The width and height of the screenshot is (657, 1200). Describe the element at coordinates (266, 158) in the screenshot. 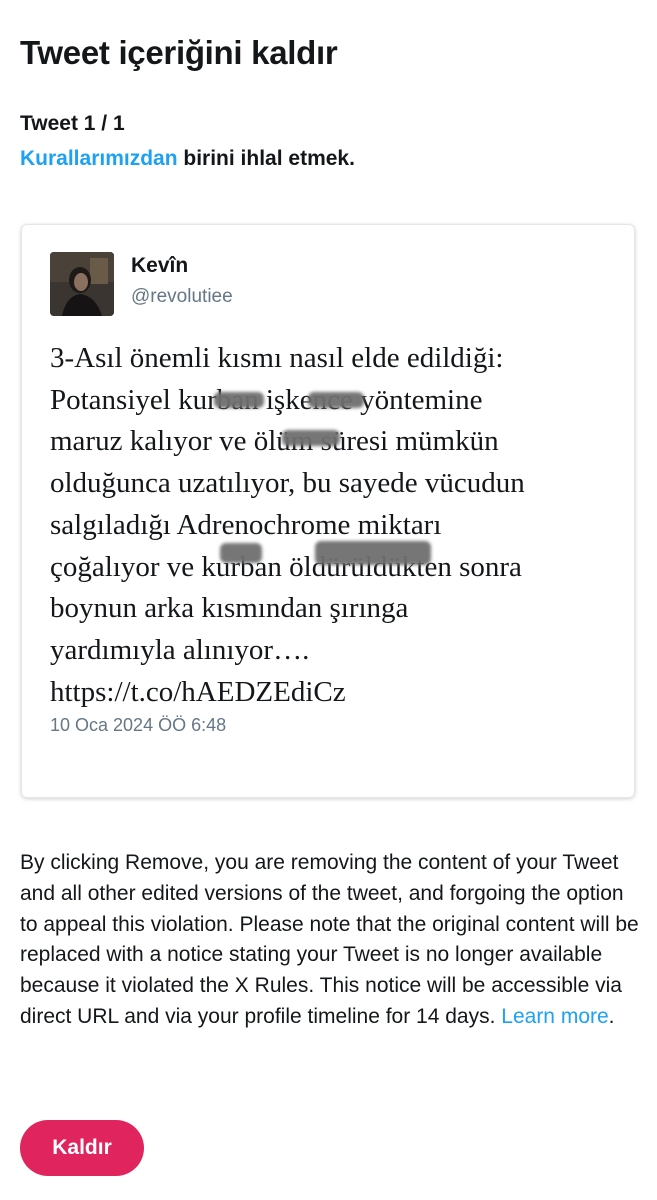

I see `rule-violation-text: birini ihlal etmek.` at that location.